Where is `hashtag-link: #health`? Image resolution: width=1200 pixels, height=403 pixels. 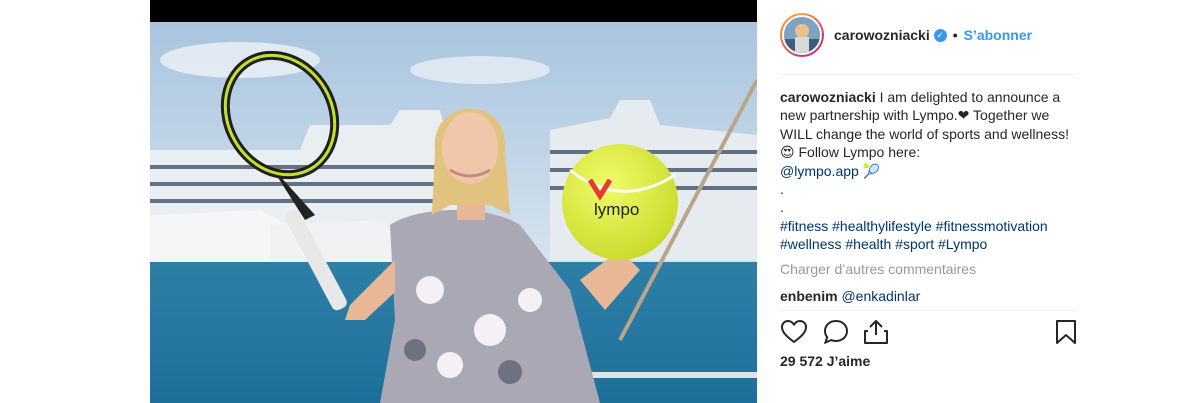 hashtag-link: #health is located at coordinates (868, 244).